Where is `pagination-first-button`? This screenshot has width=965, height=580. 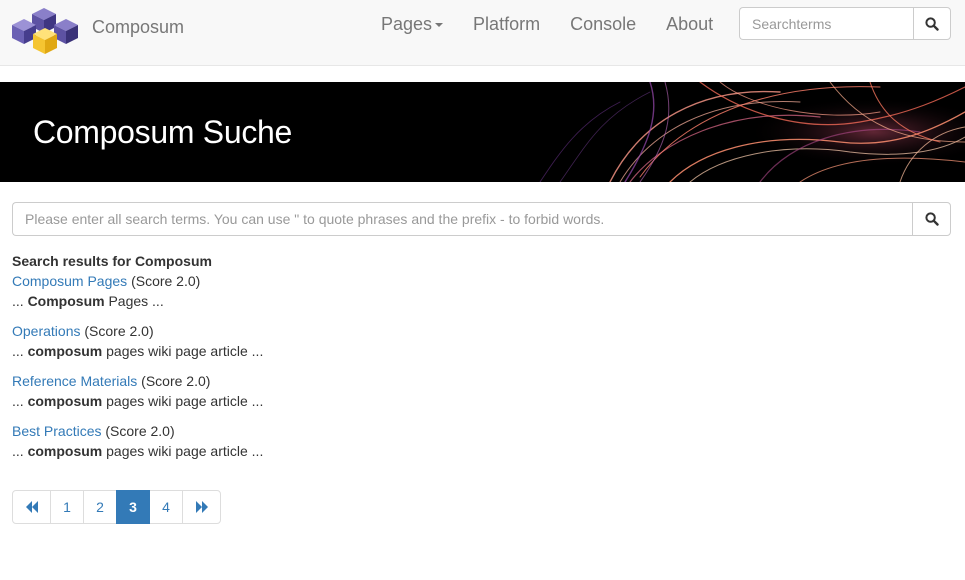
pagination-first-button is located at coordinates (31, 507).